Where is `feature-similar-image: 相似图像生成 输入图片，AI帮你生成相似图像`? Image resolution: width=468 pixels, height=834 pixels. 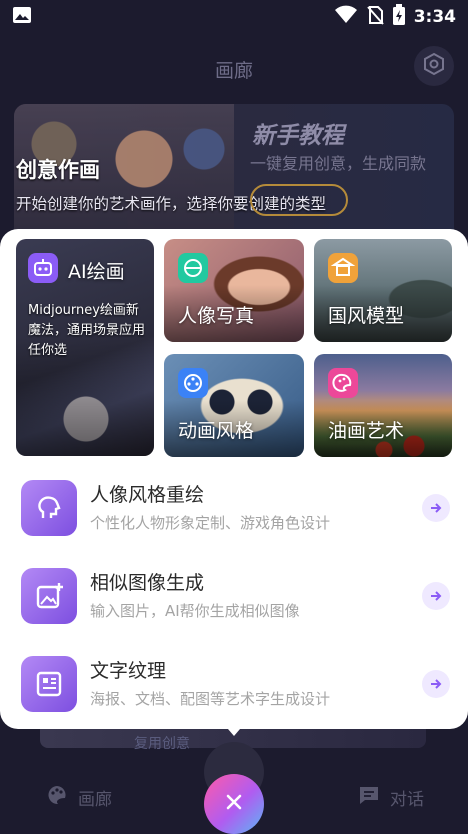
feature-similar-image: 相似图像生成 输入图片，AI帮你生成相似图像 is located at coordinates (236, 596).